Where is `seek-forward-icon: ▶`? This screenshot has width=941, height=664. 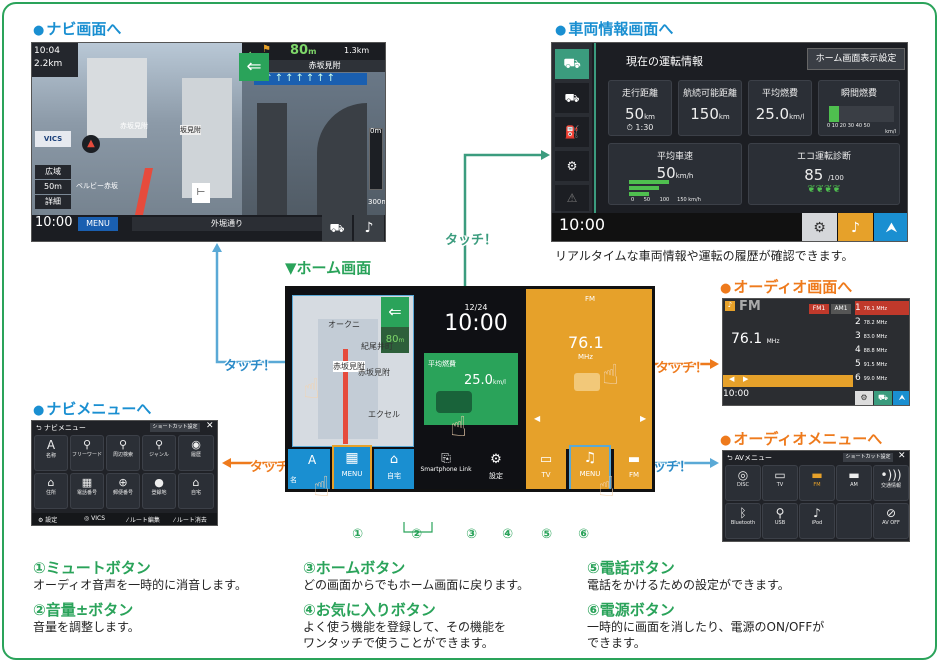 seek-forward-icon: ▶ is located at coordinates (745, 379).